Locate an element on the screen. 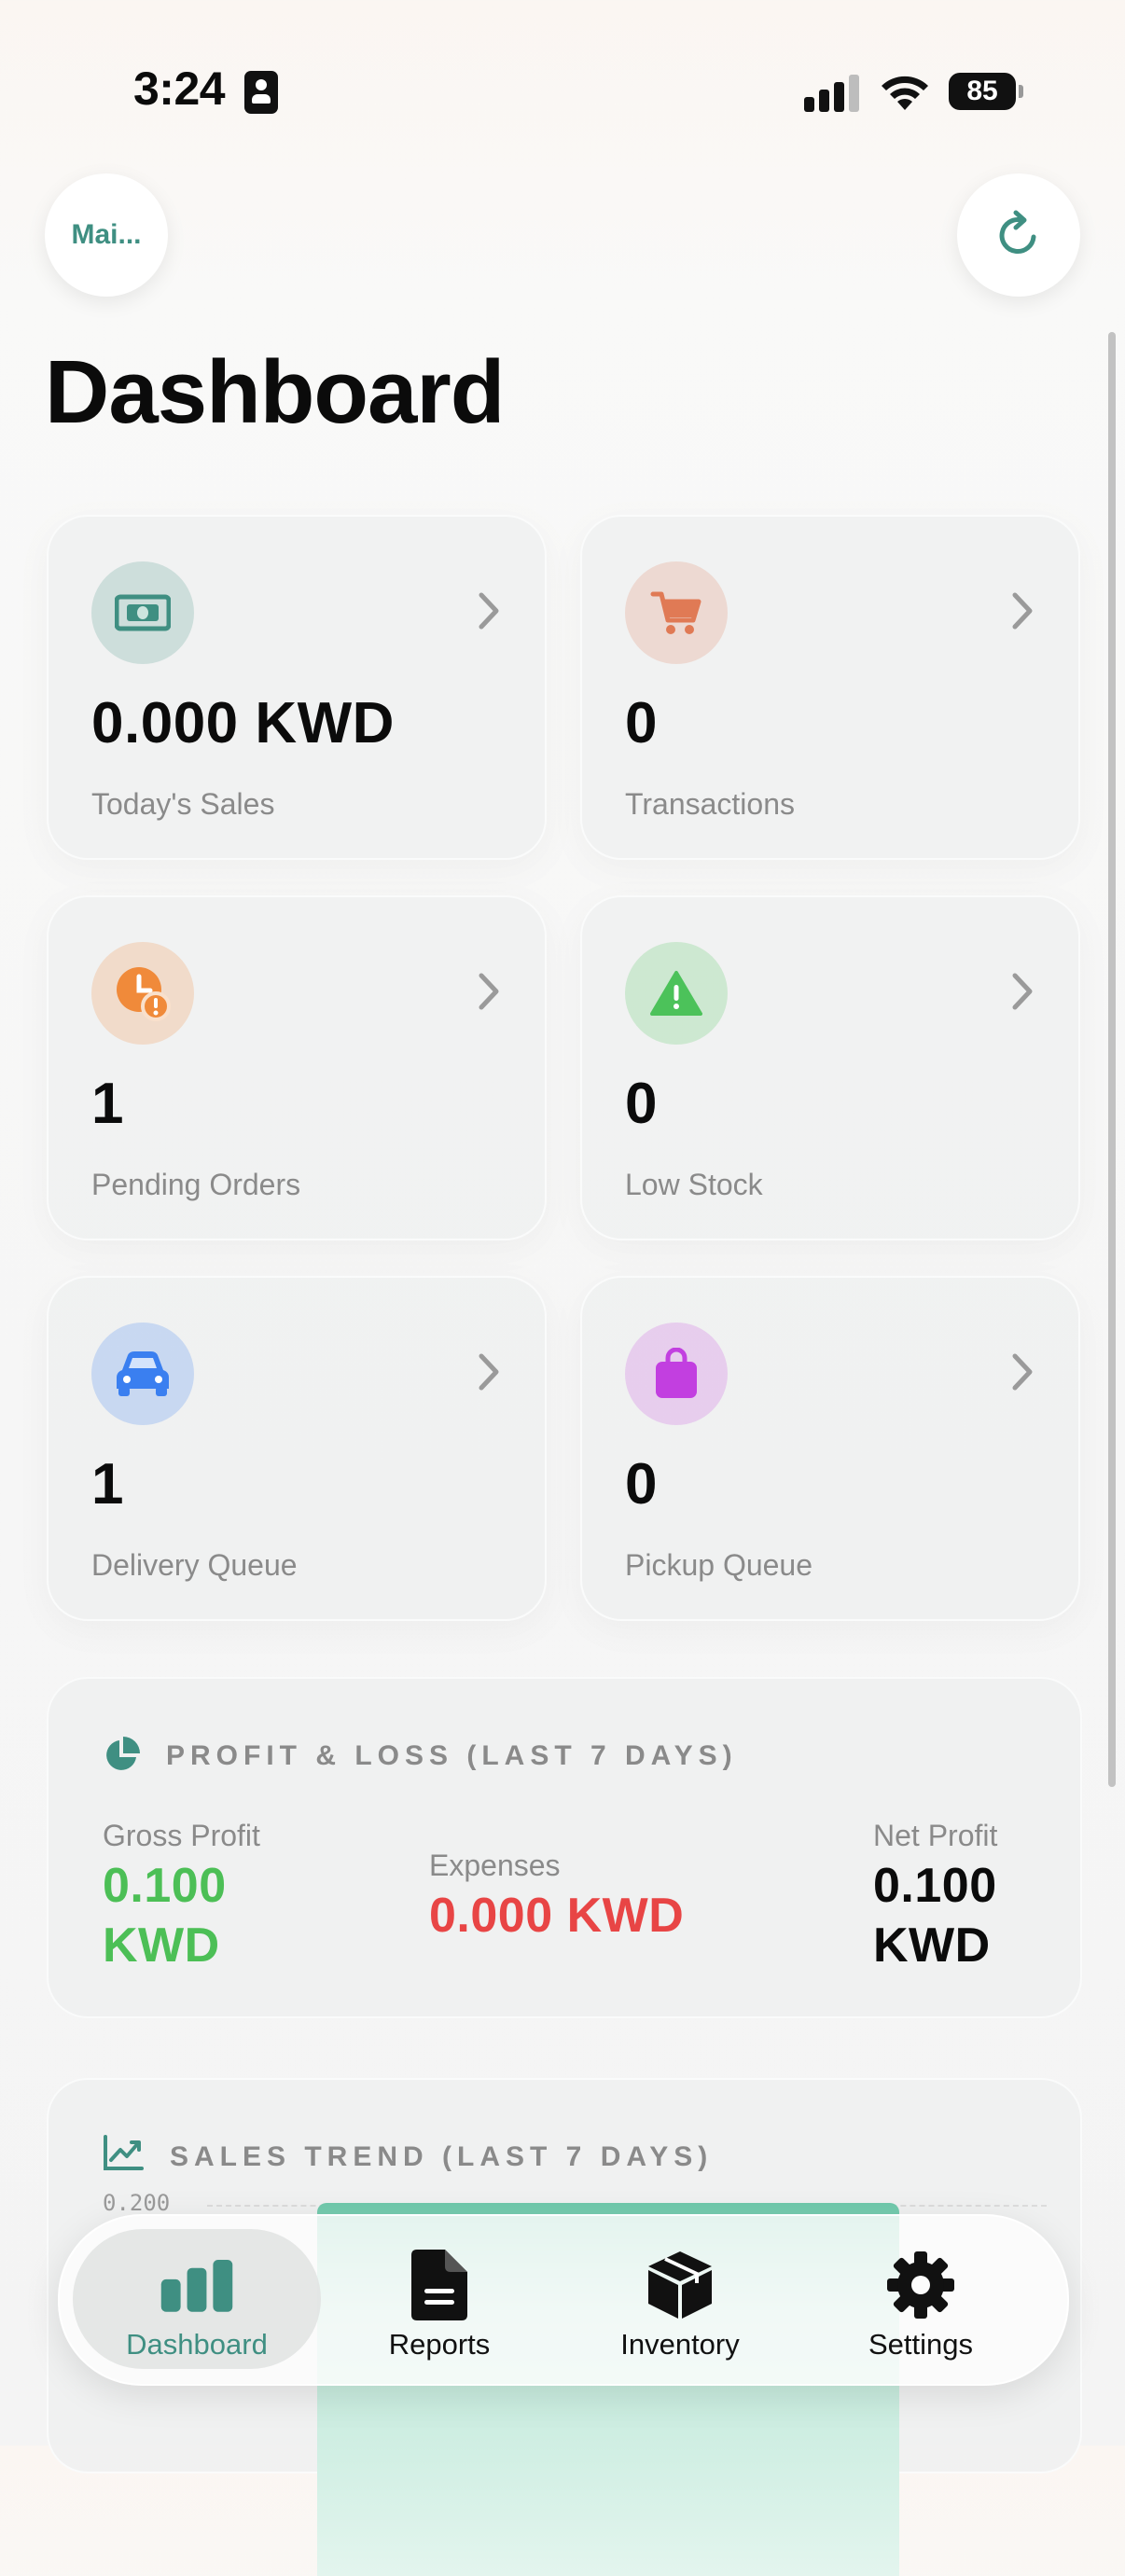 Image resolution: width=1125 pixels, height=2576 pixels. y-axis-tick: 0.200 is located at coordinates (137, 2203).